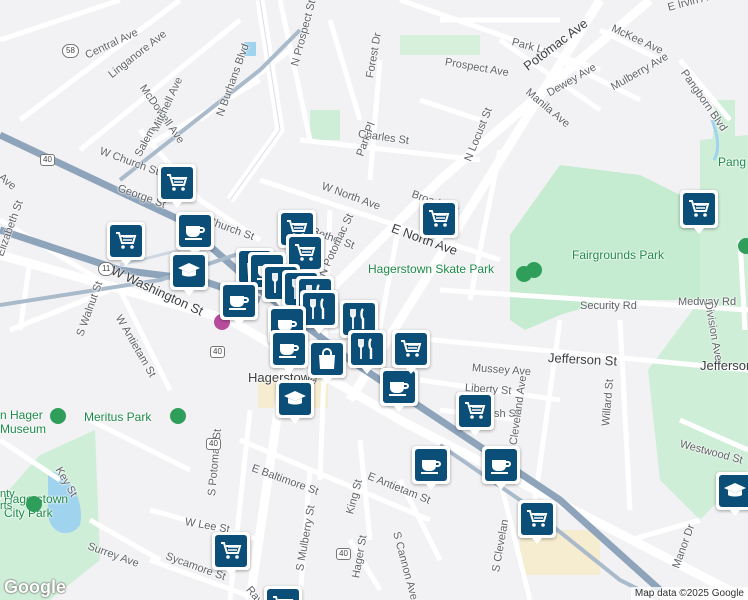 The width and height of the screenshot is (748, 600). What do you see at coordinates (618, 255) in the screenshot?
I see `park-label: Fairgrounds Park` at bounding box center [618, 255].